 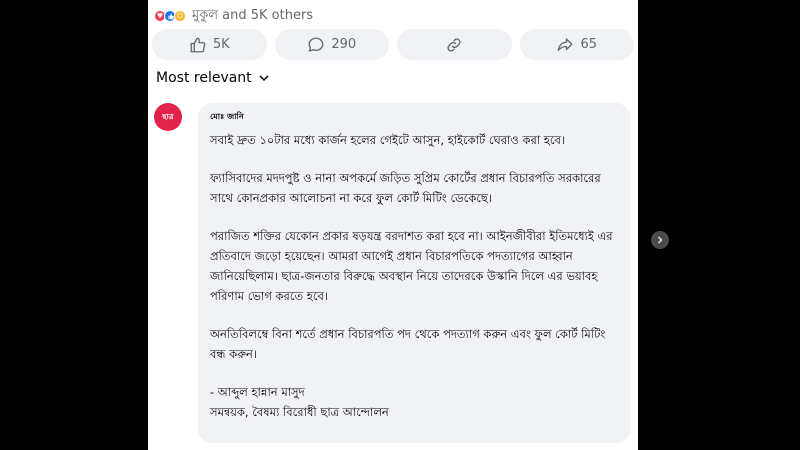 I want to click on avatar: ছাত্র, so click(x=168, y=117).